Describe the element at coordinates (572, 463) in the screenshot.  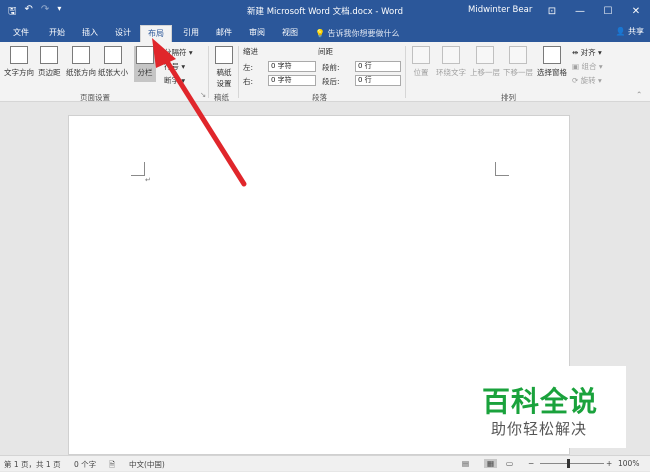
I see `zoom-slider` at that location.